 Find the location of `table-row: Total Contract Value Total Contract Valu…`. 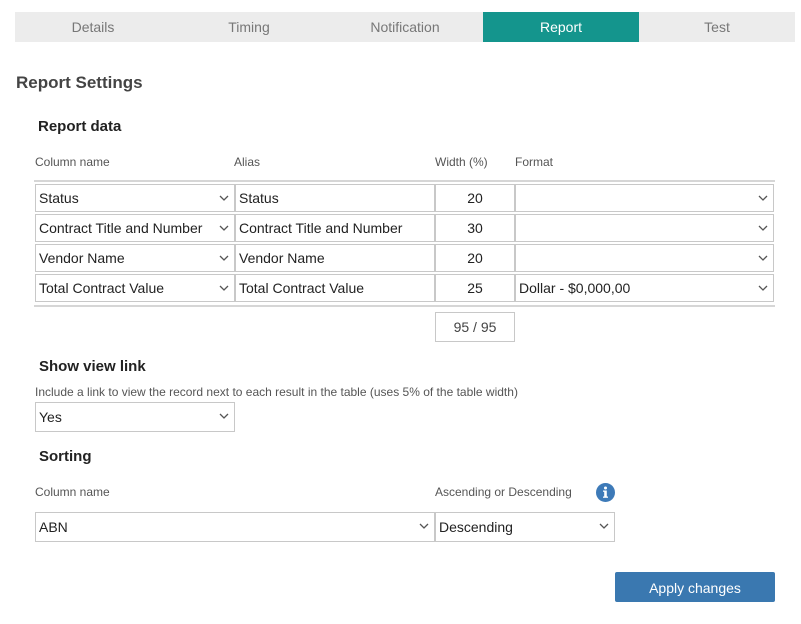

table-row: Total Contract Value Total Contract Valu… is located at coordinates (404, 288).